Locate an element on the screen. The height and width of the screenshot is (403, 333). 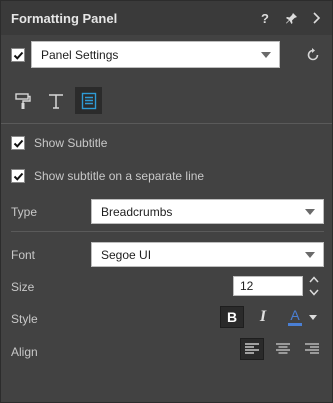
text-icon is located at coordinates (55, 101).